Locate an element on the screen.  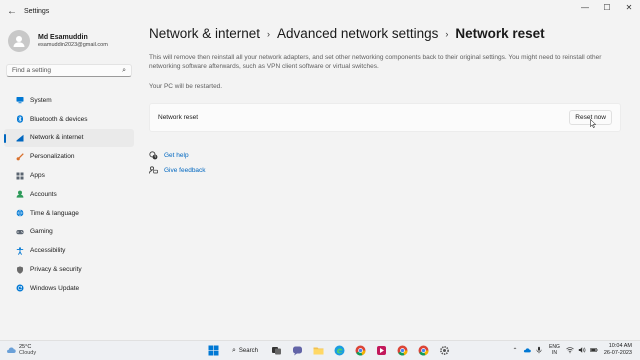
taskbar-clock: 10:04 AM 26-07-2023 is located at coordinates (618, 350).